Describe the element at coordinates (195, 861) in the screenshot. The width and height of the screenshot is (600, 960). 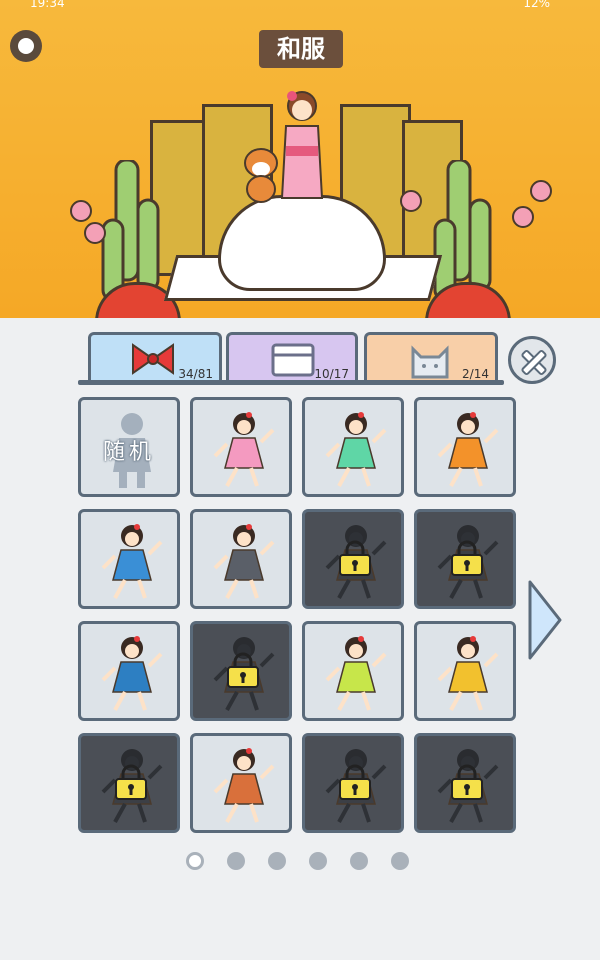
I see `page-dot-active` at that location.